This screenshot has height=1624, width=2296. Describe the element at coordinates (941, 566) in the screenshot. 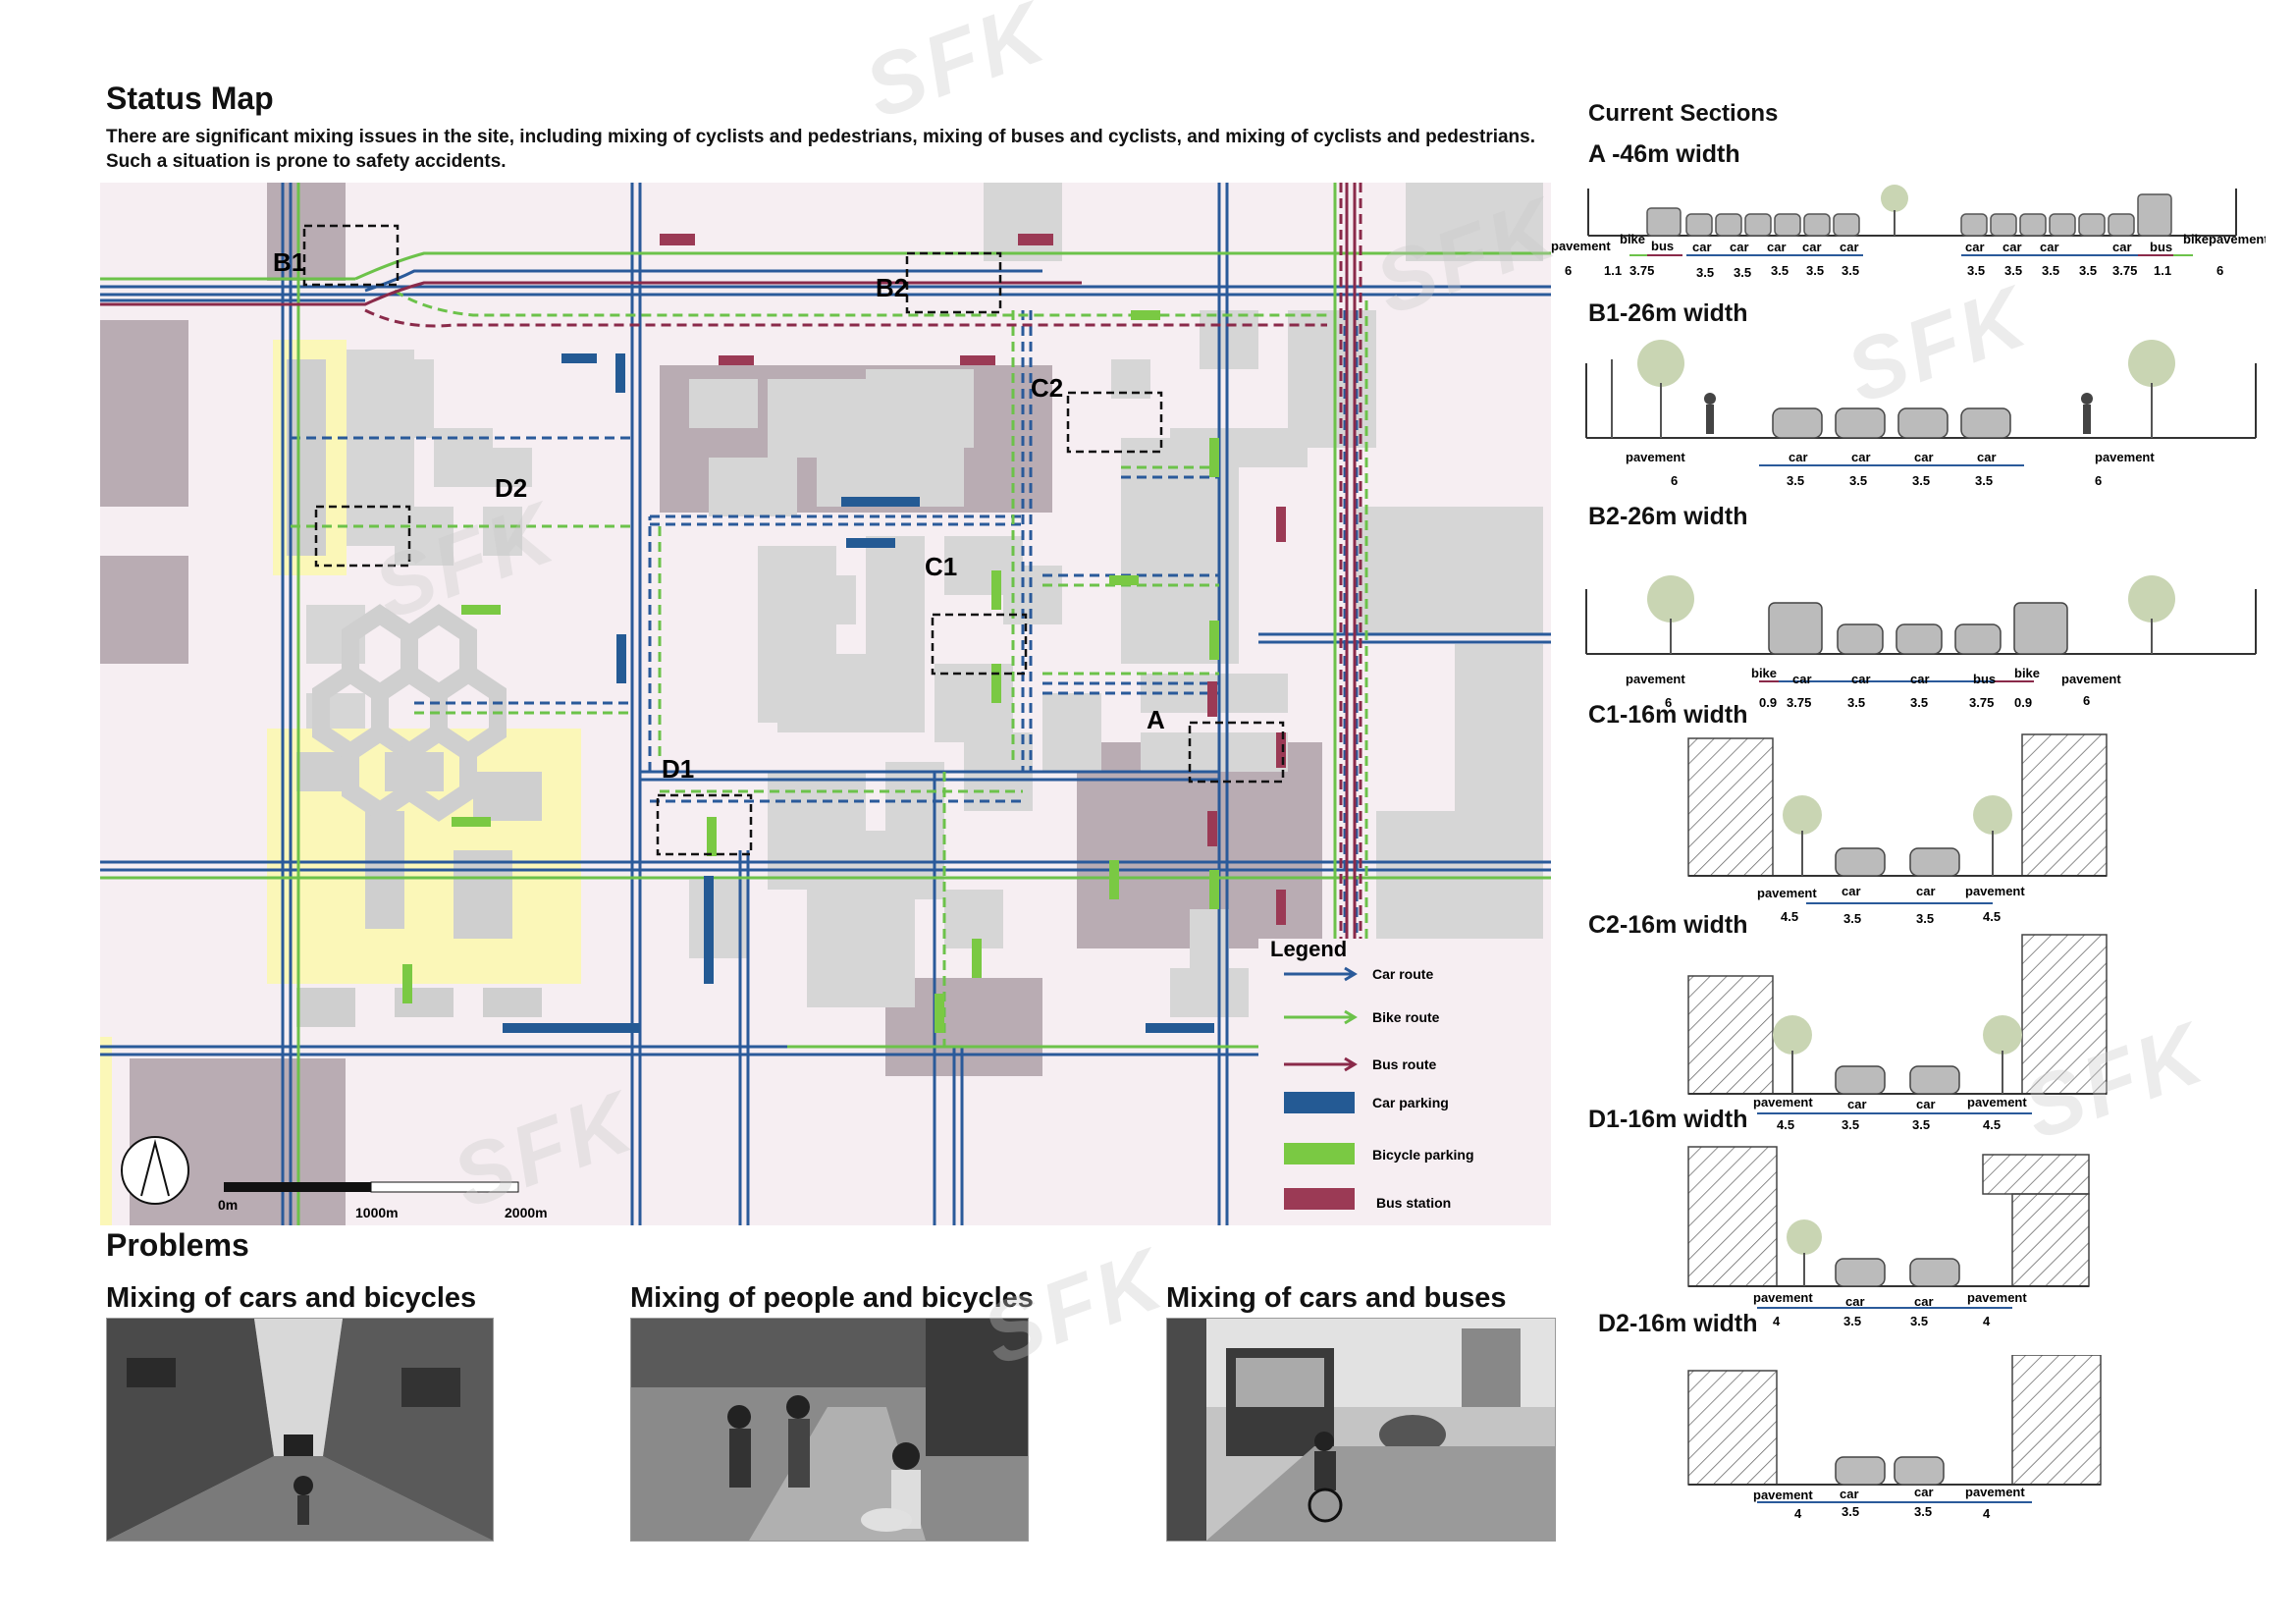

I see `marker-C1: C1` at that location.